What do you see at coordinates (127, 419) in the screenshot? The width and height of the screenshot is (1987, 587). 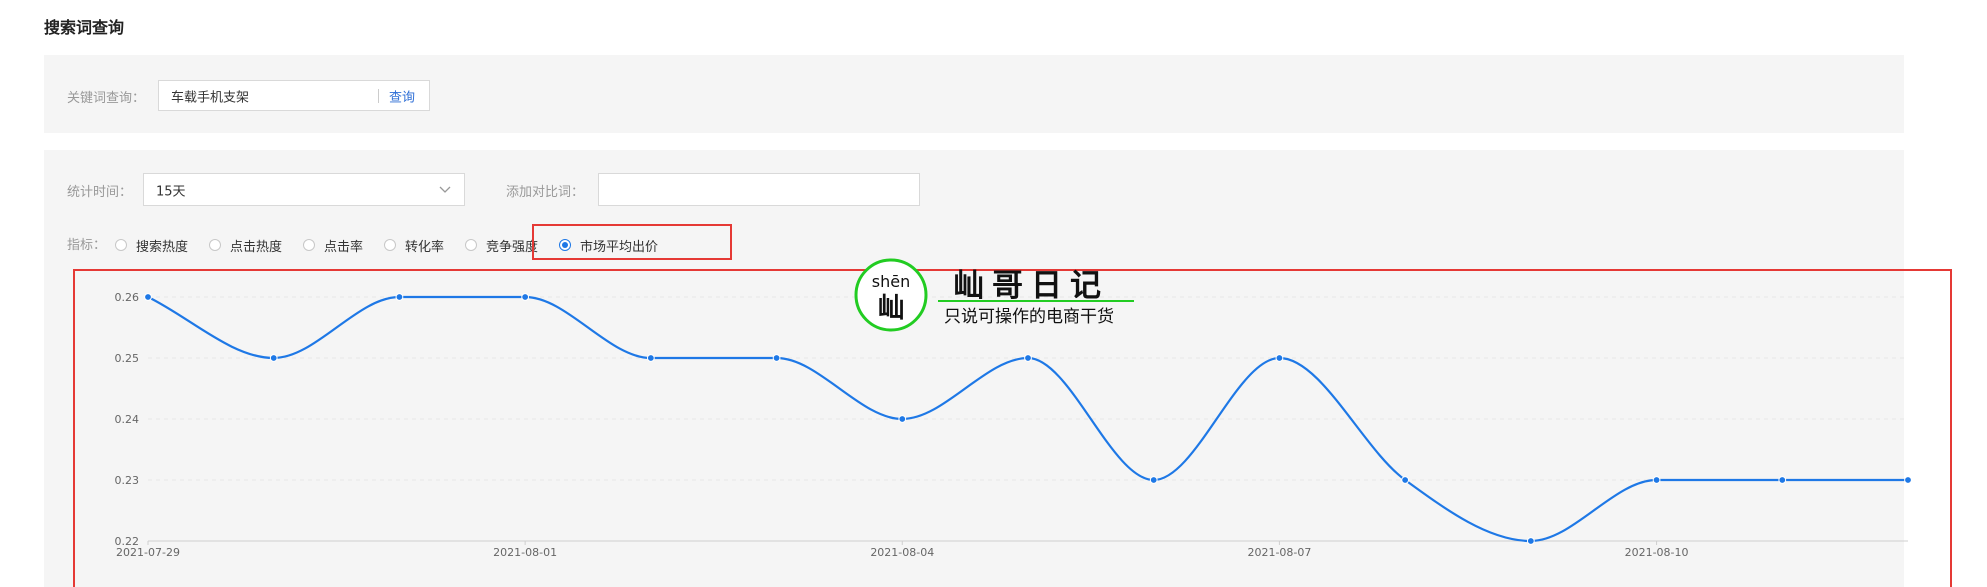 I see `y-tick-label: 0.24` at bounding box center [127, 419].